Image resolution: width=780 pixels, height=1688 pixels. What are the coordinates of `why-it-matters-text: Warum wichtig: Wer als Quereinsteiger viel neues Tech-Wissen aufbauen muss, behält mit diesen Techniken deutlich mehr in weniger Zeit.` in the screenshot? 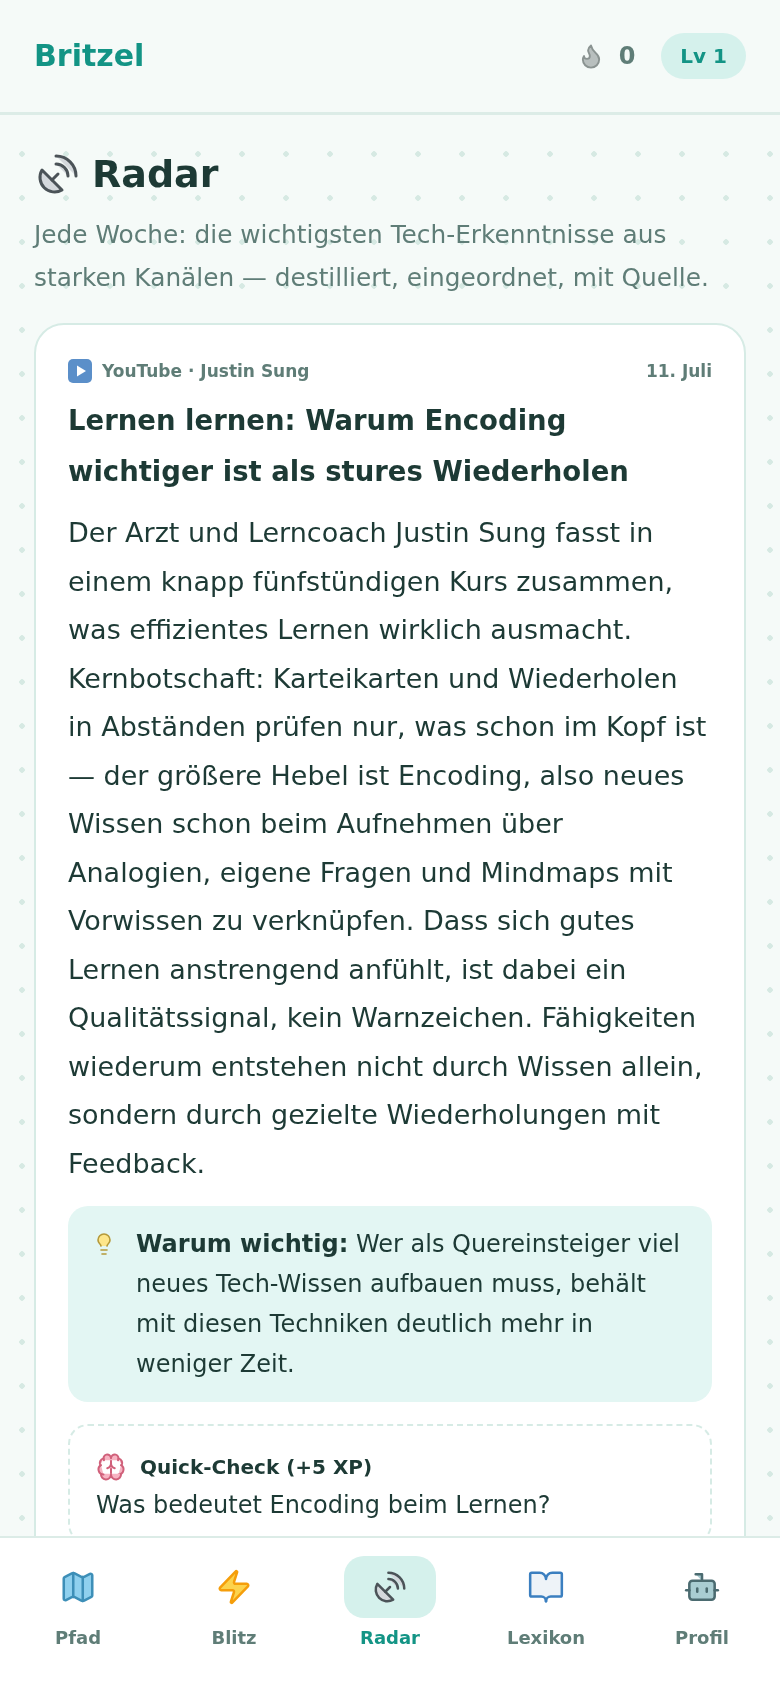 It's located at (409, 1304).